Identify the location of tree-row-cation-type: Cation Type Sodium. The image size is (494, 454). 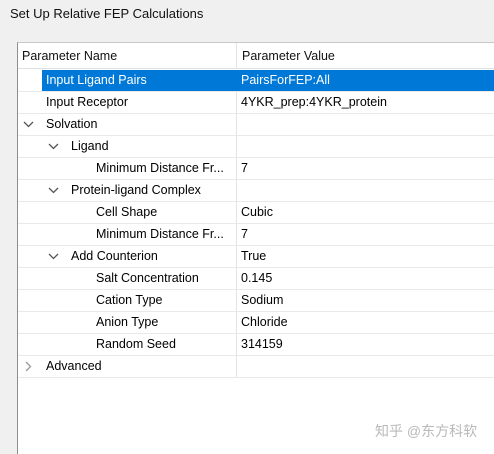
(256, 301).